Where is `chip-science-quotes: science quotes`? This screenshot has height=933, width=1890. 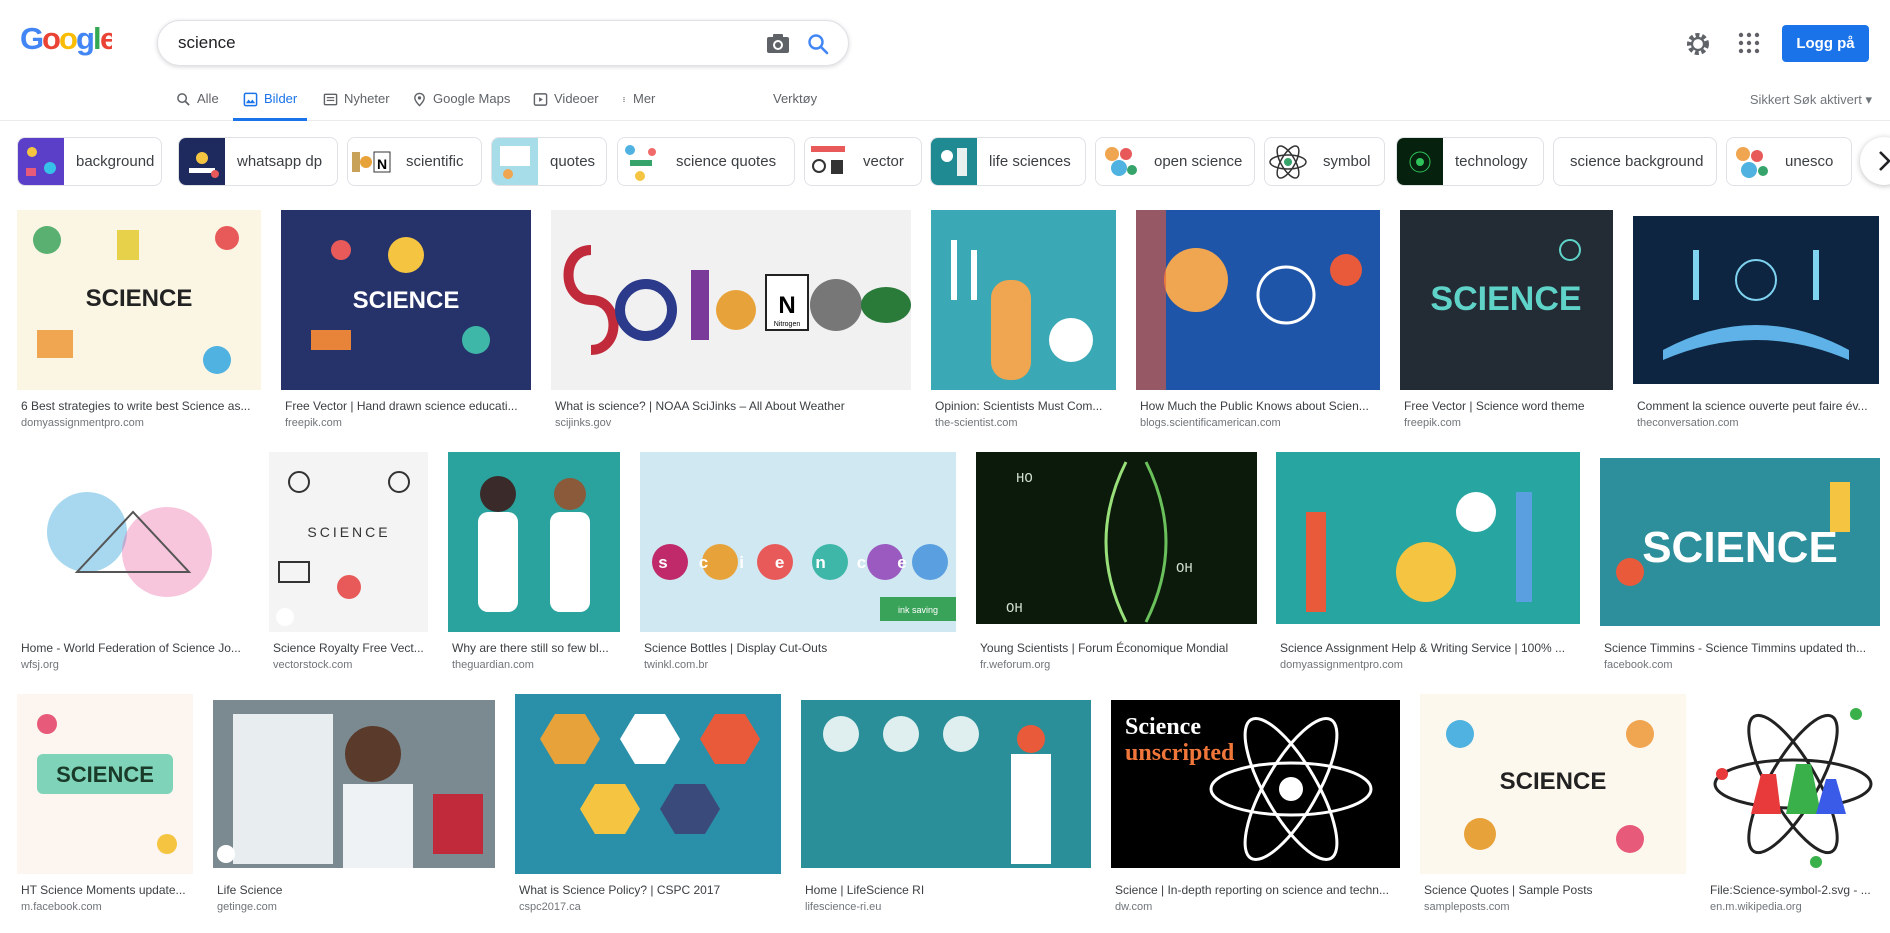 chip-science-quotes: science quotes is located at coordinates (706, 161).